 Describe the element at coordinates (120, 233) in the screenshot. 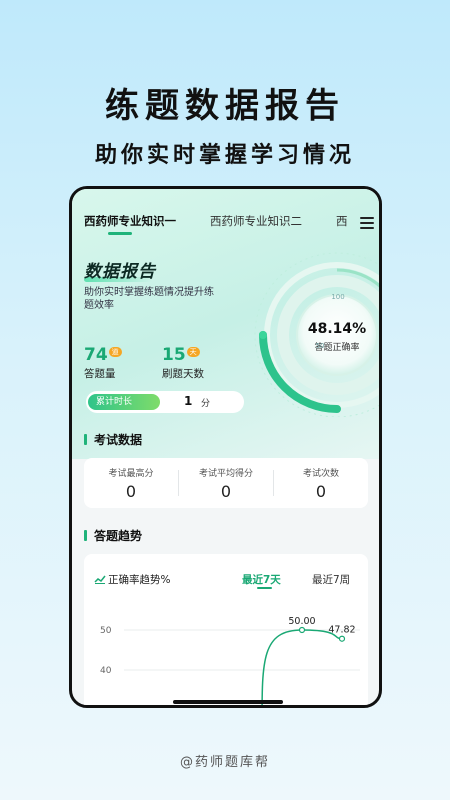

I see `tab-active-indicator` at that location.